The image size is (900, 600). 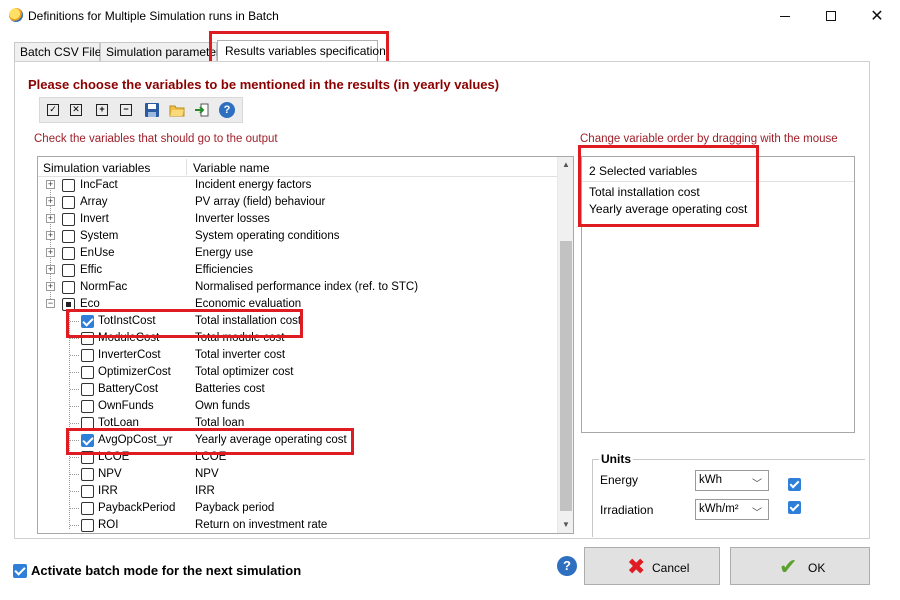 What do you see at coordinates (20, 571) in the screenshot?
I see `batch-mode-checkbox` at bounding box center [20, 571].